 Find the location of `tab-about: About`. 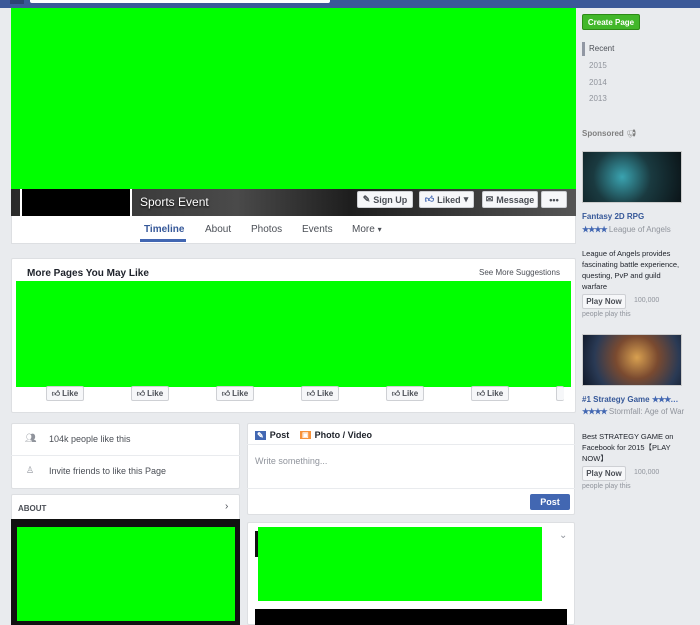

tab-about: About is located at coordinates (218, 229).